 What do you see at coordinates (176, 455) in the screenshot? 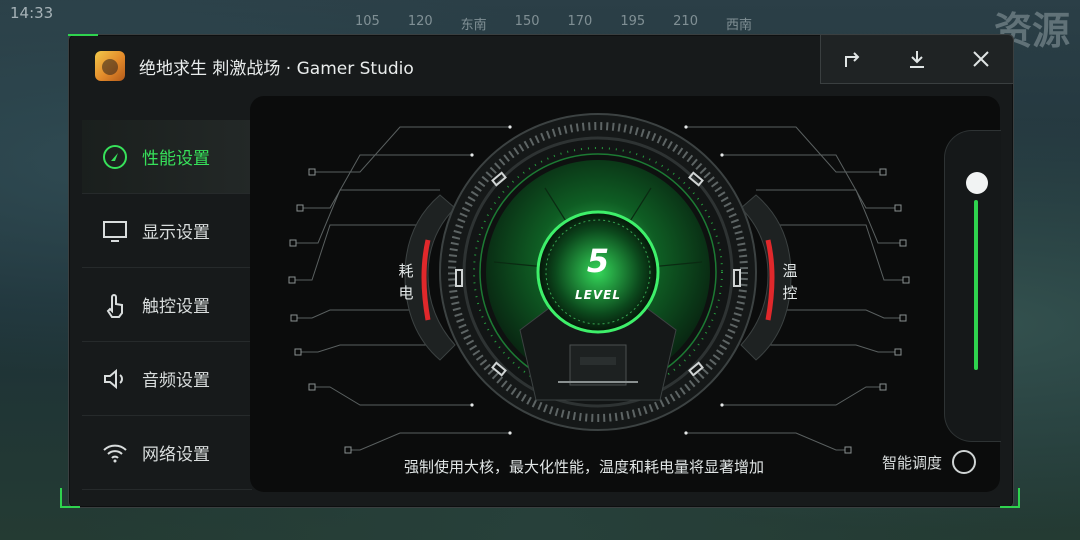
I see `sidebar-item-label: 网络设置` at bounding box center [176, 455].